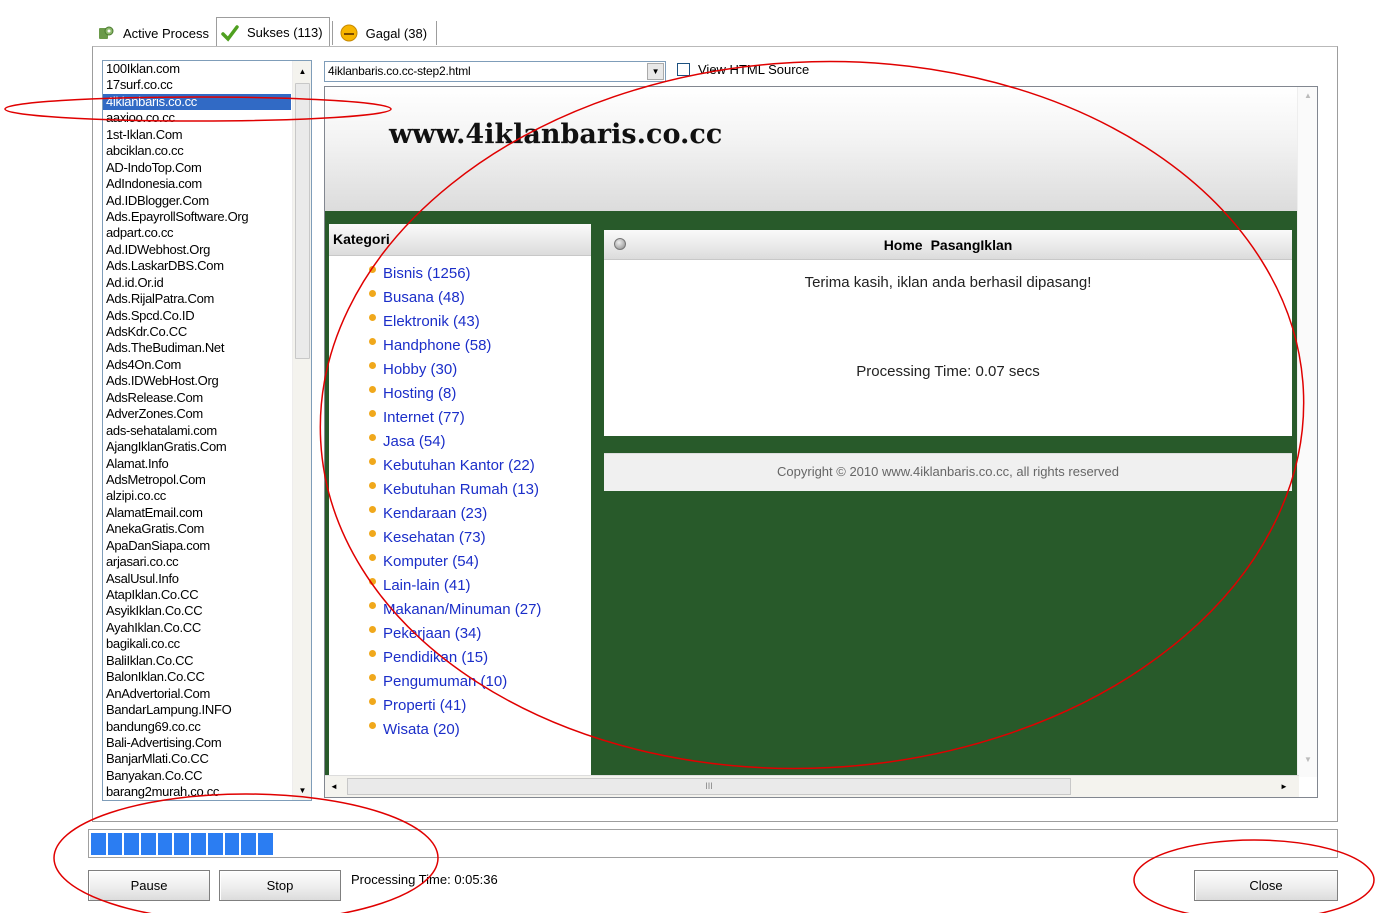 This screenshot has width=1381, height=913. Describe the element at coordinates (349, 33) in the screenshot. I see `sad-face-icon` at that location.